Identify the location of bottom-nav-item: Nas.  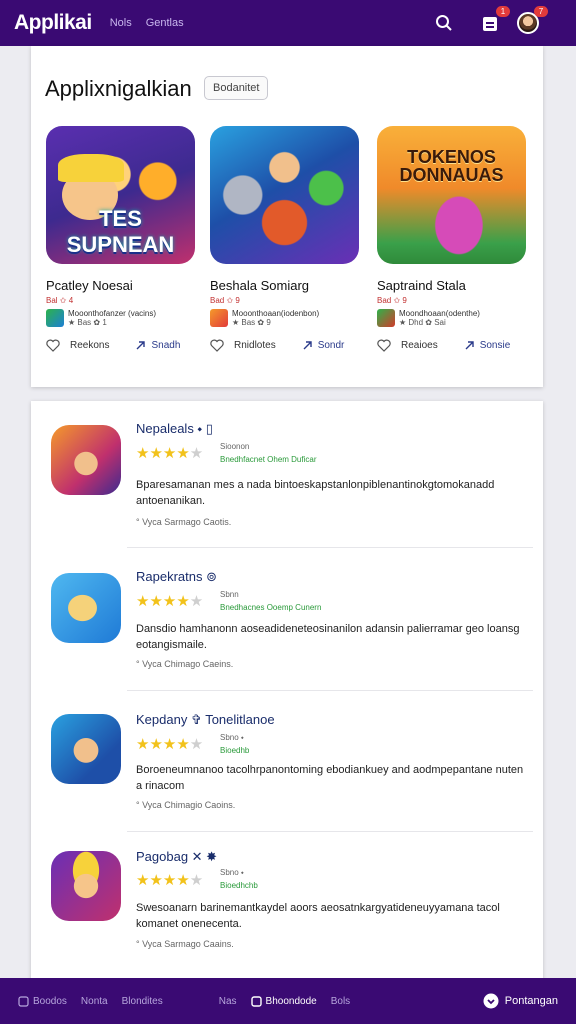
(228, 1001).